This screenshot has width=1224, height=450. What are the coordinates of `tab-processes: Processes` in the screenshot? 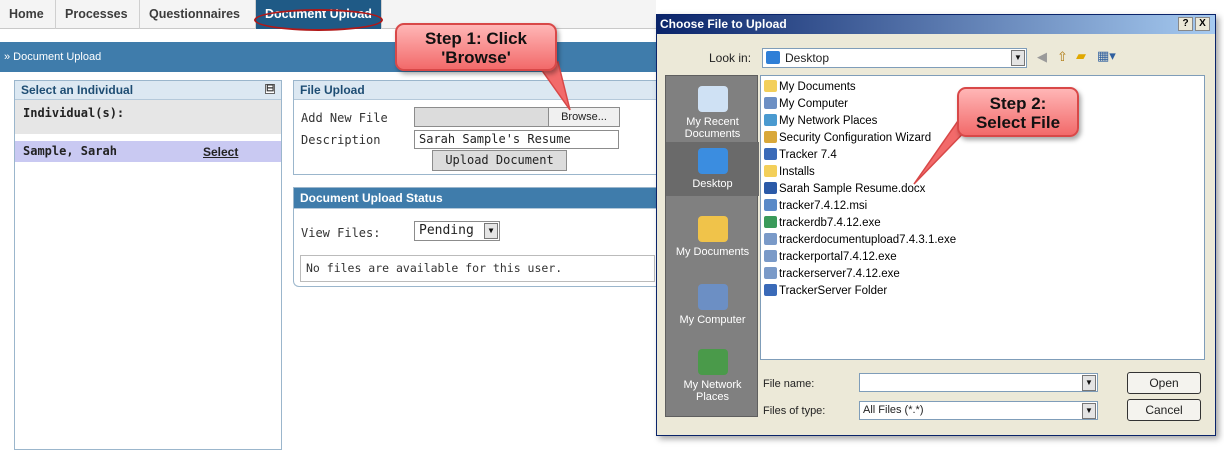 It's located at (98, 14).